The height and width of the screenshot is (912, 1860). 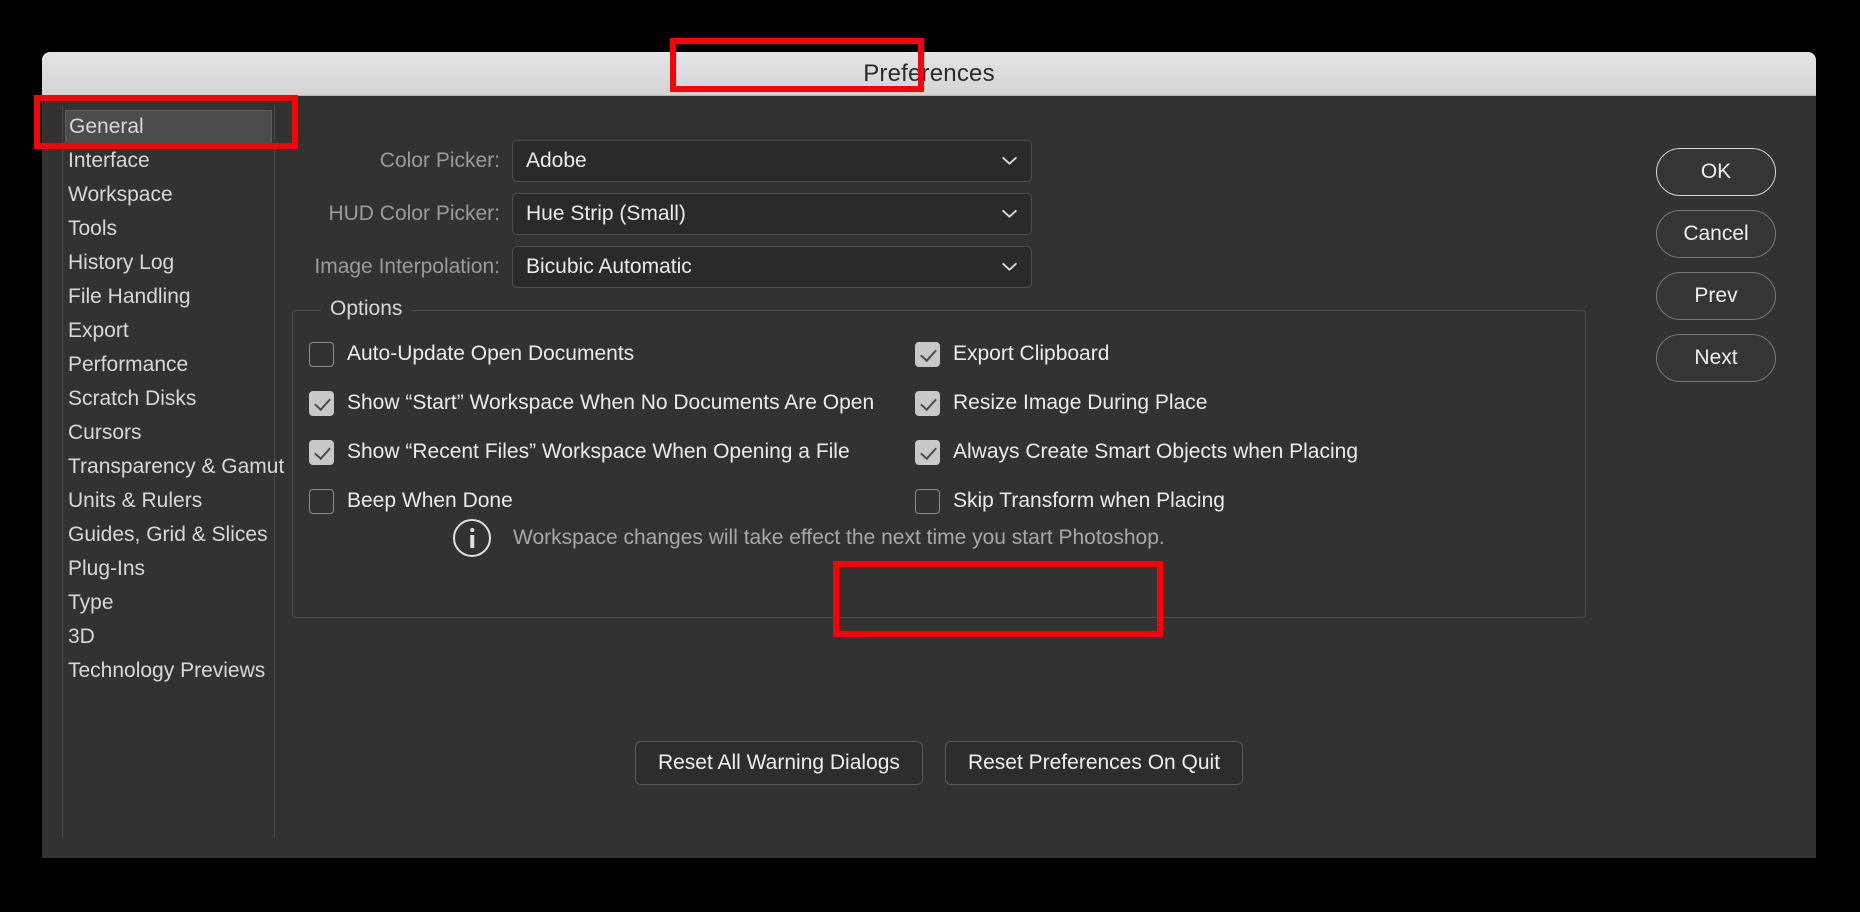 I want to click on window-title: Preferences, so click(x=929, y=73).